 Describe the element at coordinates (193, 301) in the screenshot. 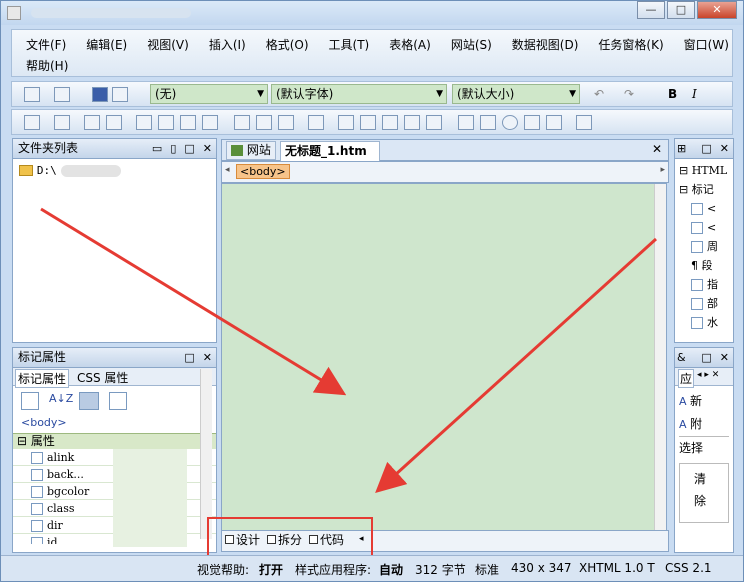

I see `arrow-to-canvas` at that location.